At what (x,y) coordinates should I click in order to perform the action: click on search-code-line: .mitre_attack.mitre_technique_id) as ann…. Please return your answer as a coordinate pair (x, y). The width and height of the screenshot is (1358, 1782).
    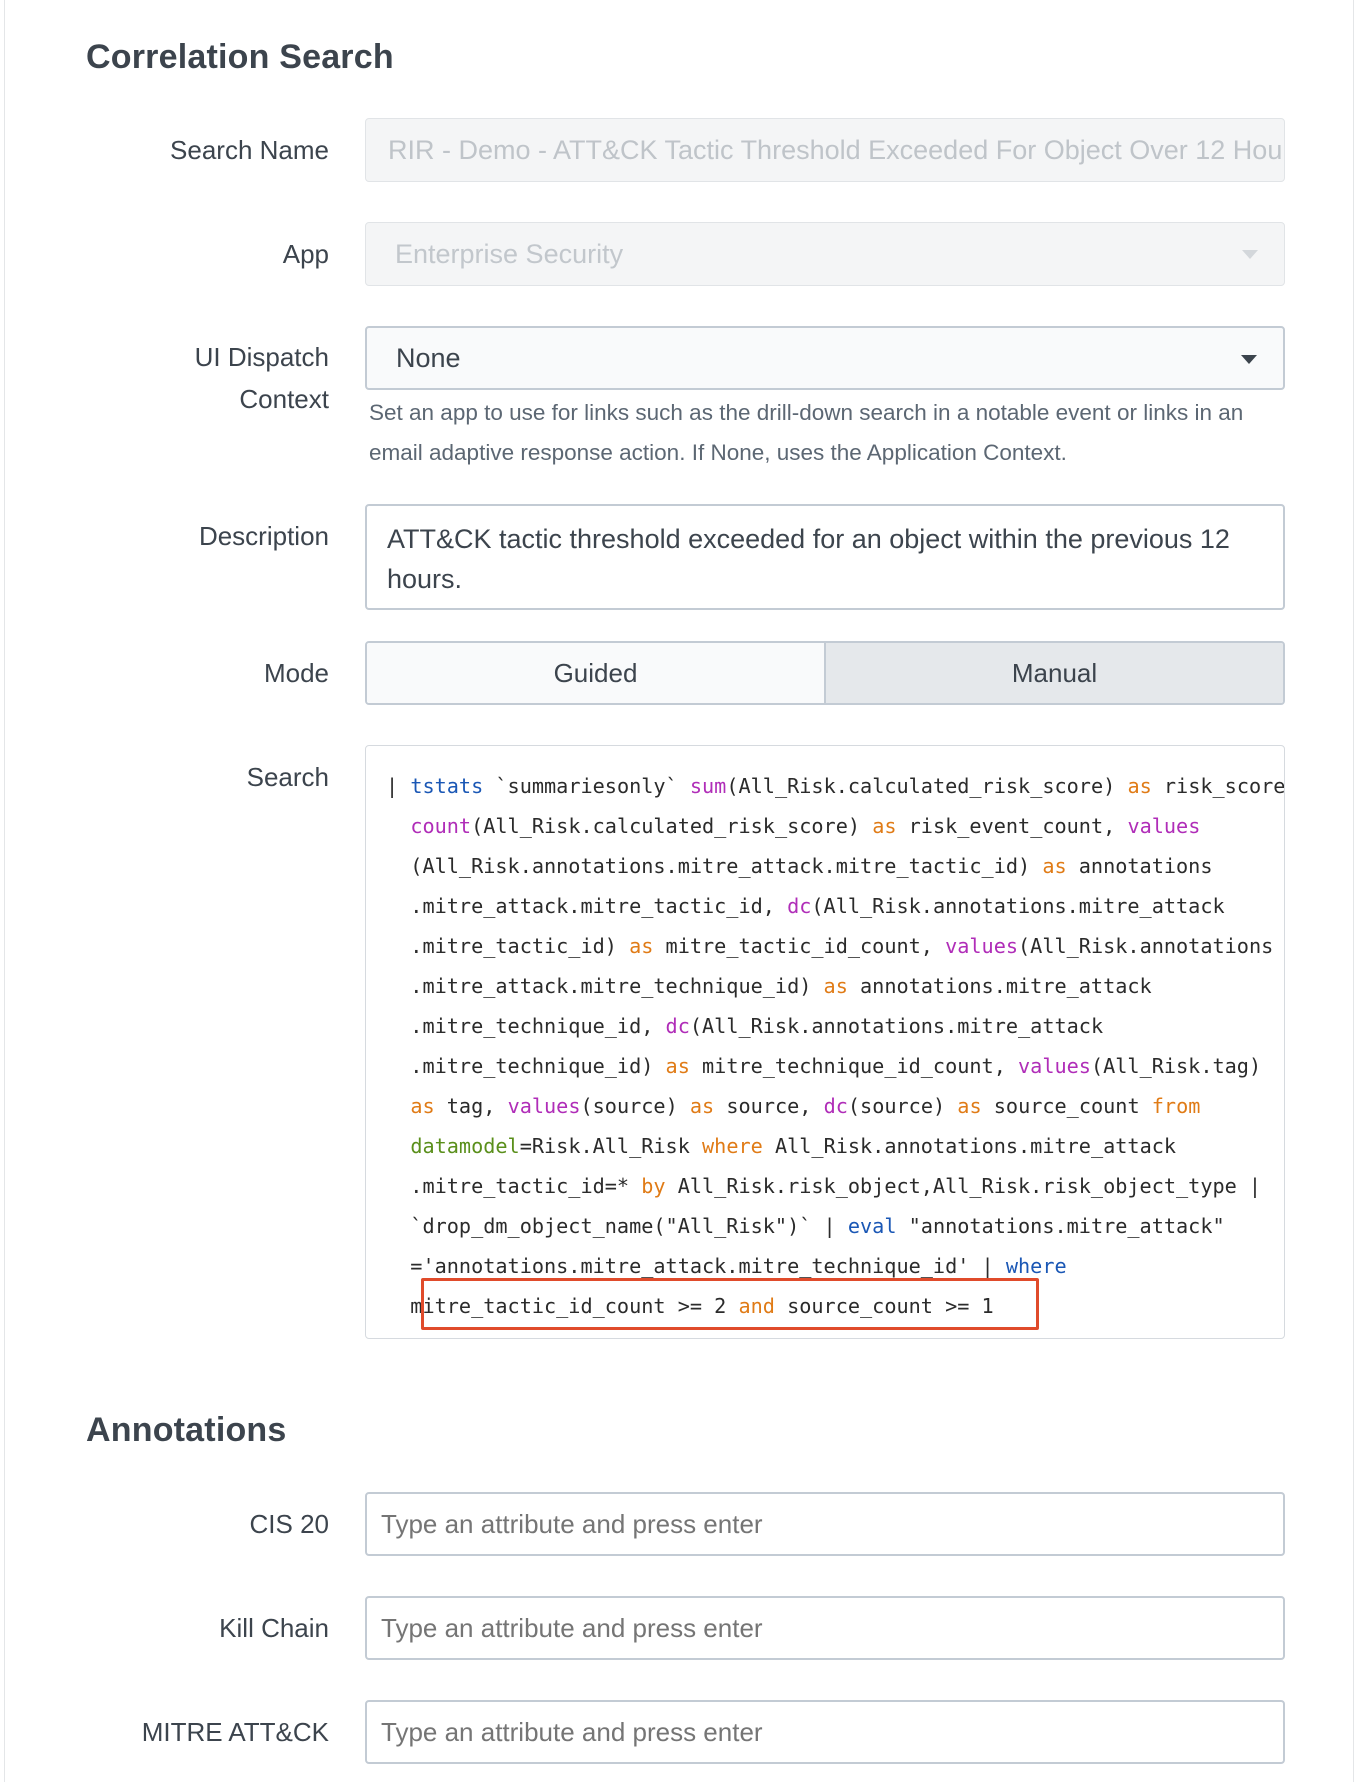
    Looking at the image, I should click on (835, 986).